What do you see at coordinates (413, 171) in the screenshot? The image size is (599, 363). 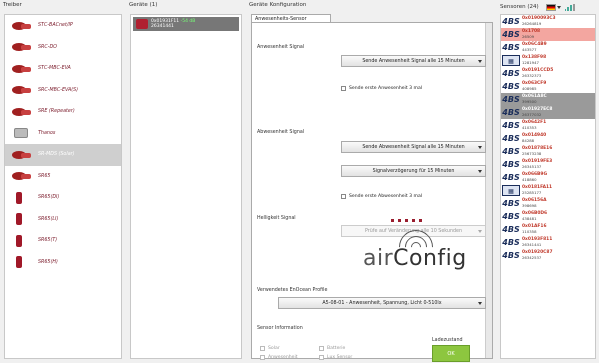 I see `absence-delay-dropdown: Signalverzögerung für 15 Minuten` at bounding box center [413, 171].